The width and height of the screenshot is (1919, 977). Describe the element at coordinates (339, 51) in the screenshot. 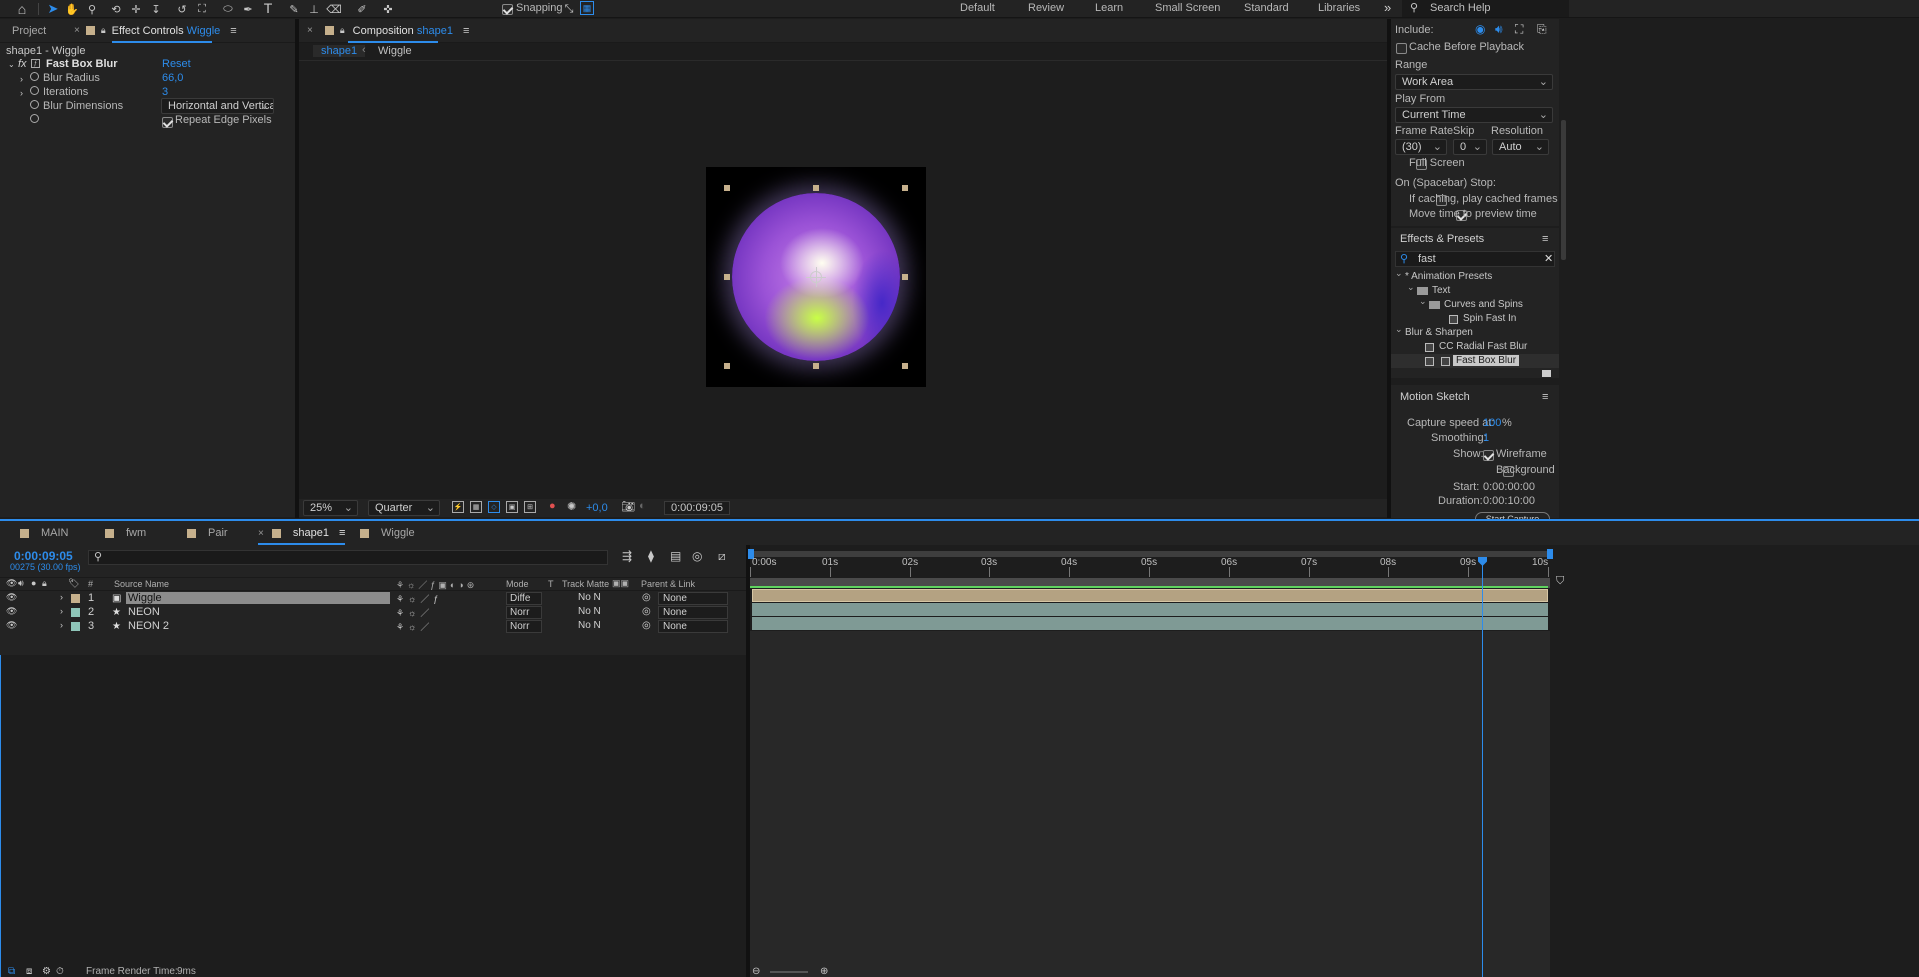

I see `breadcrumb-shape1: shape1` at that location.